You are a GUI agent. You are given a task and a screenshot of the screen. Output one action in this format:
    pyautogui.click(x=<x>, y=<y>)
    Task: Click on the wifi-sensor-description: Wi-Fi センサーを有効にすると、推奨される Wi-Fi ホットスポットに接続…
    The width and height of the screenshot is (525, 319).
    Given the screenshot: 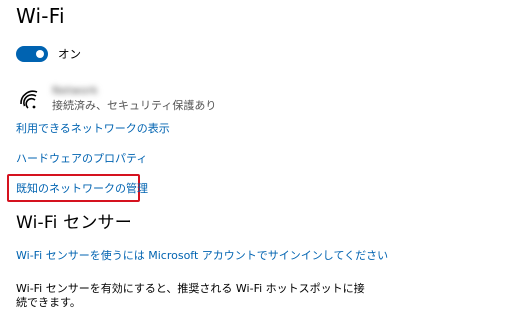 What is the action you would take?
    pyautogui.click(x=190, y=295)
    